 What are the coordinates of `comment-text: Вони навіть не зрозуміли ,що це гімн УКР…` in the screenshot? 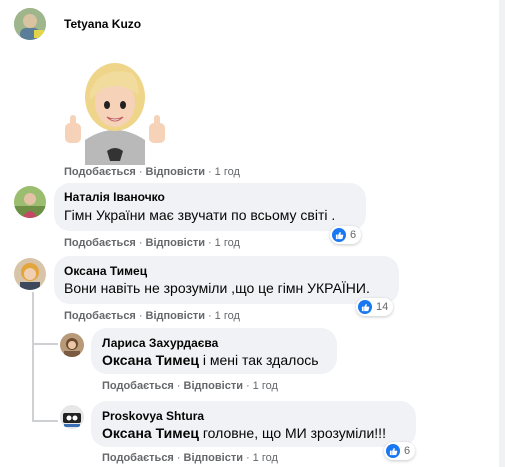 It's located at (217, 288).